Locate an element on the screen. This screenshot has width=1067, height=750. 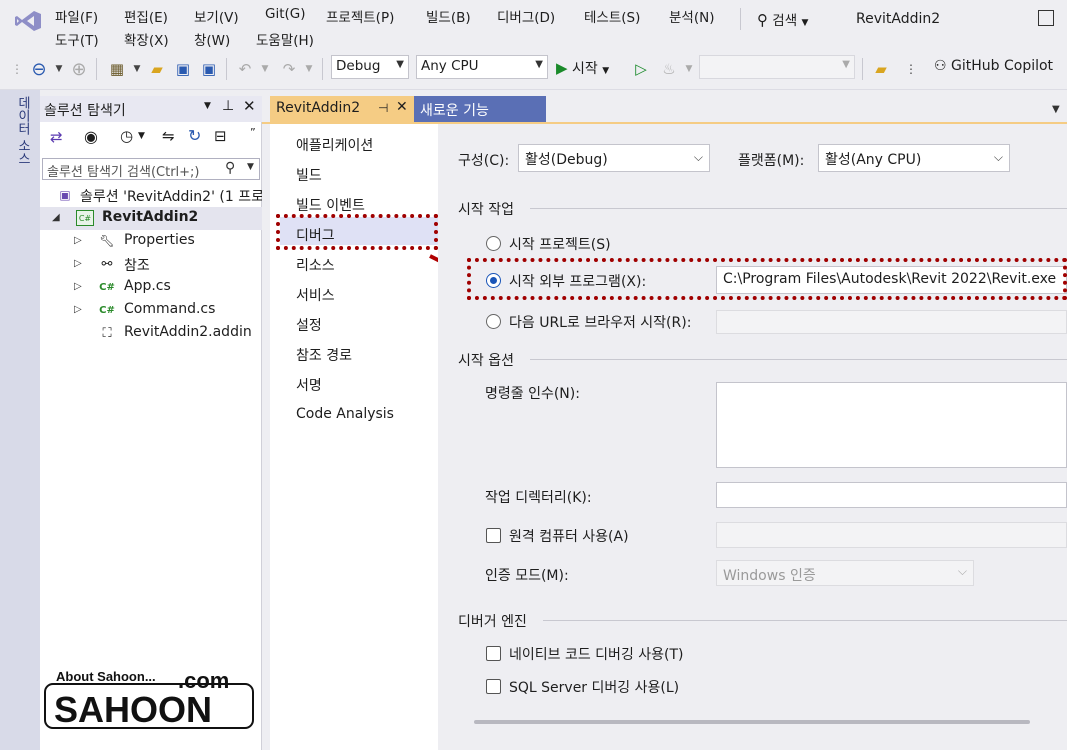
refresh-icon: ↻ is located at coordinates (194, 135).